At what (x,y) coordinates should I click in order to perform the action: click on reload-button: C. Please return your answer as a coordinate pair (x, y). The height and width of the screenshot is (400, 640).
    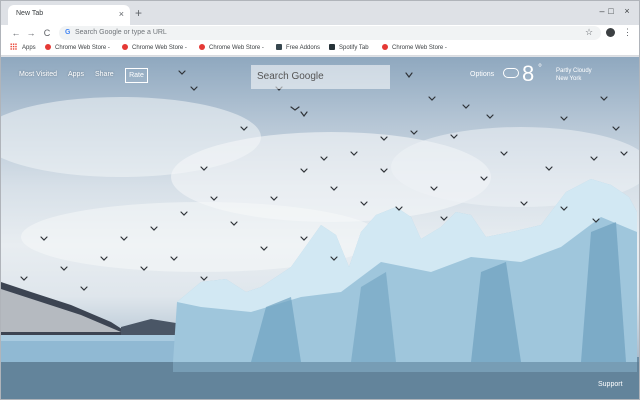
    Looking at the image, I should click on (47, 33).